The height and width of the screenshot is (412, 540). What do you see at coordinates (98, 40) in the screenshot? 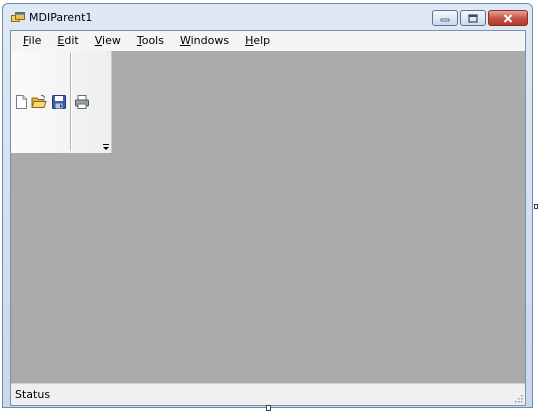
I see `menu-view-mnemonic: V` at bounding box center [98, 40].